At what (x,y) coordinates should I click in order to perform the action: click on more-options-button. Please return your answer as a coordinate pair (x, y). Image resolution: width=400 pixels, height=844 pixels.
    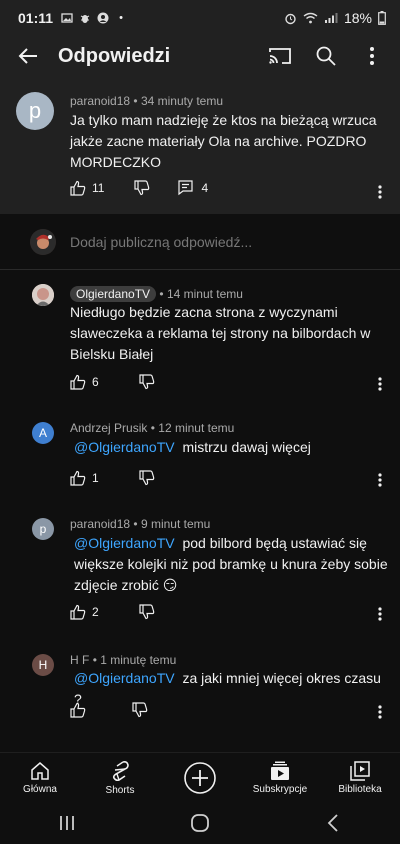
    Looking at the image, I should click on (372, 56).